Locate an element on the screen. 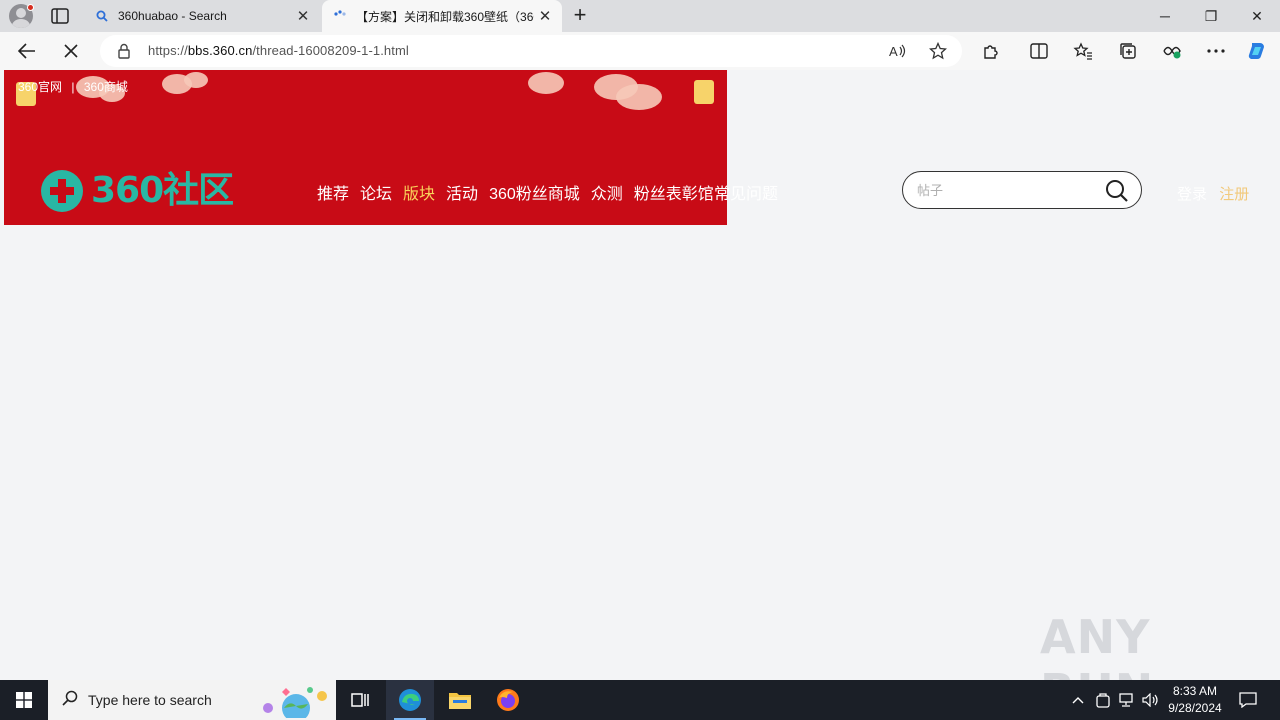 The width and height of the screenshot is (1280, 720). system-clock: 8:33 AM 9/28/2024 is located at coordinates (1195, 700).